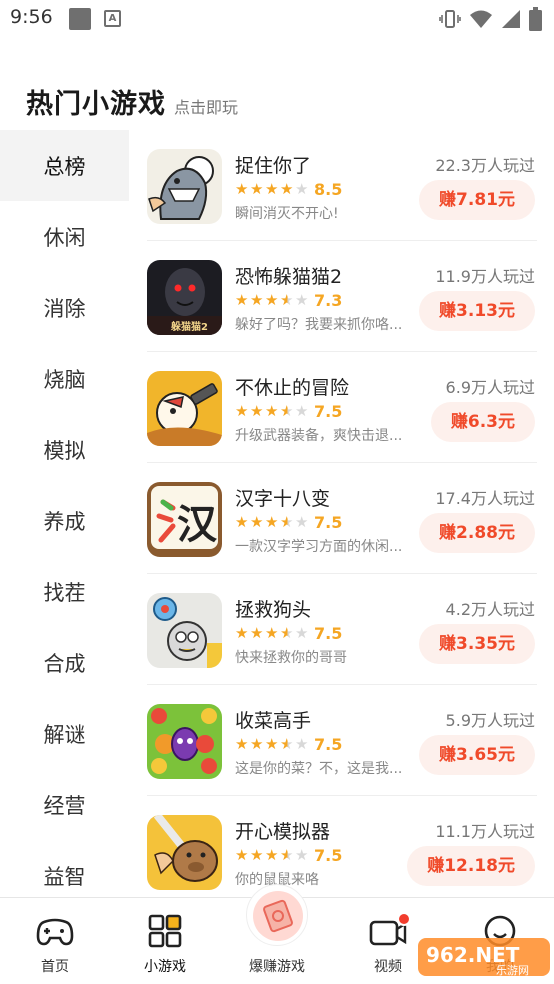  What do you see at coordinates (328, 411) in the screenshot?
I see `game-score: 7.5` at bounding box center [328, 411].